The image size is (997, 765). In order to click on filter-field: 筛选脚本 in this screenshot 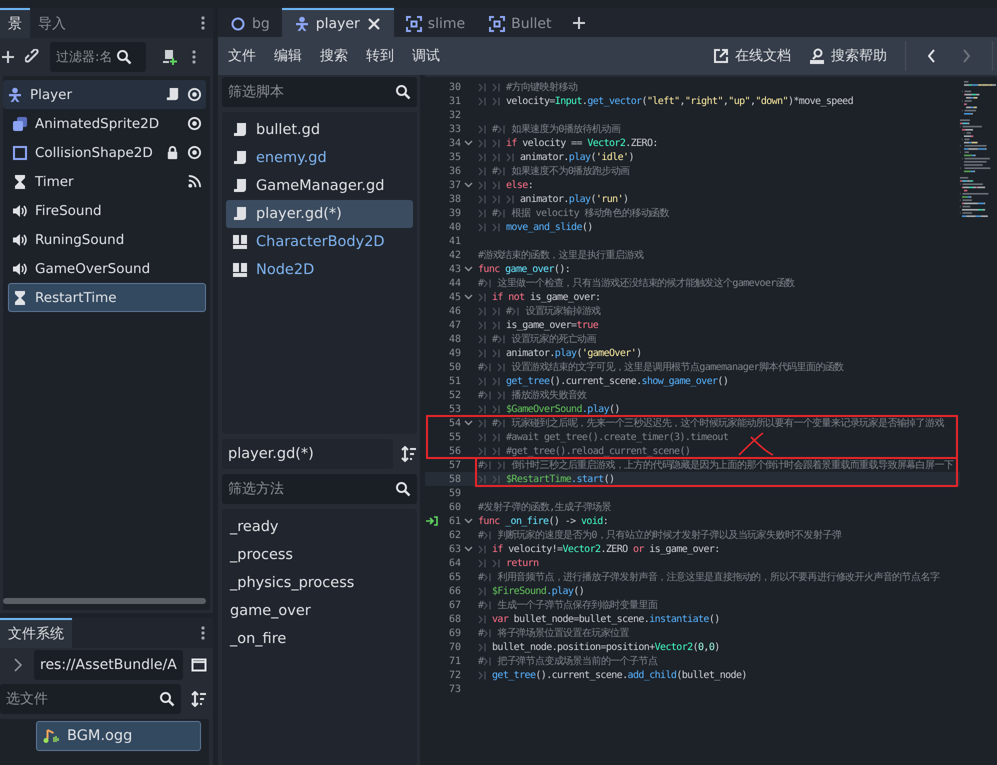, I will do `click(319, 92)`.